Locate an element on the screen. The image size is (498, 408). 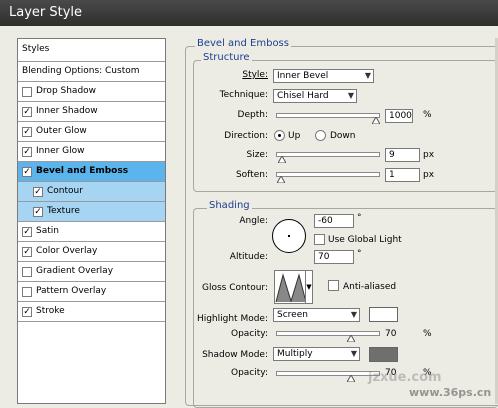
style-item-label: Pattern Overlay is located at coordinates (71, 291).